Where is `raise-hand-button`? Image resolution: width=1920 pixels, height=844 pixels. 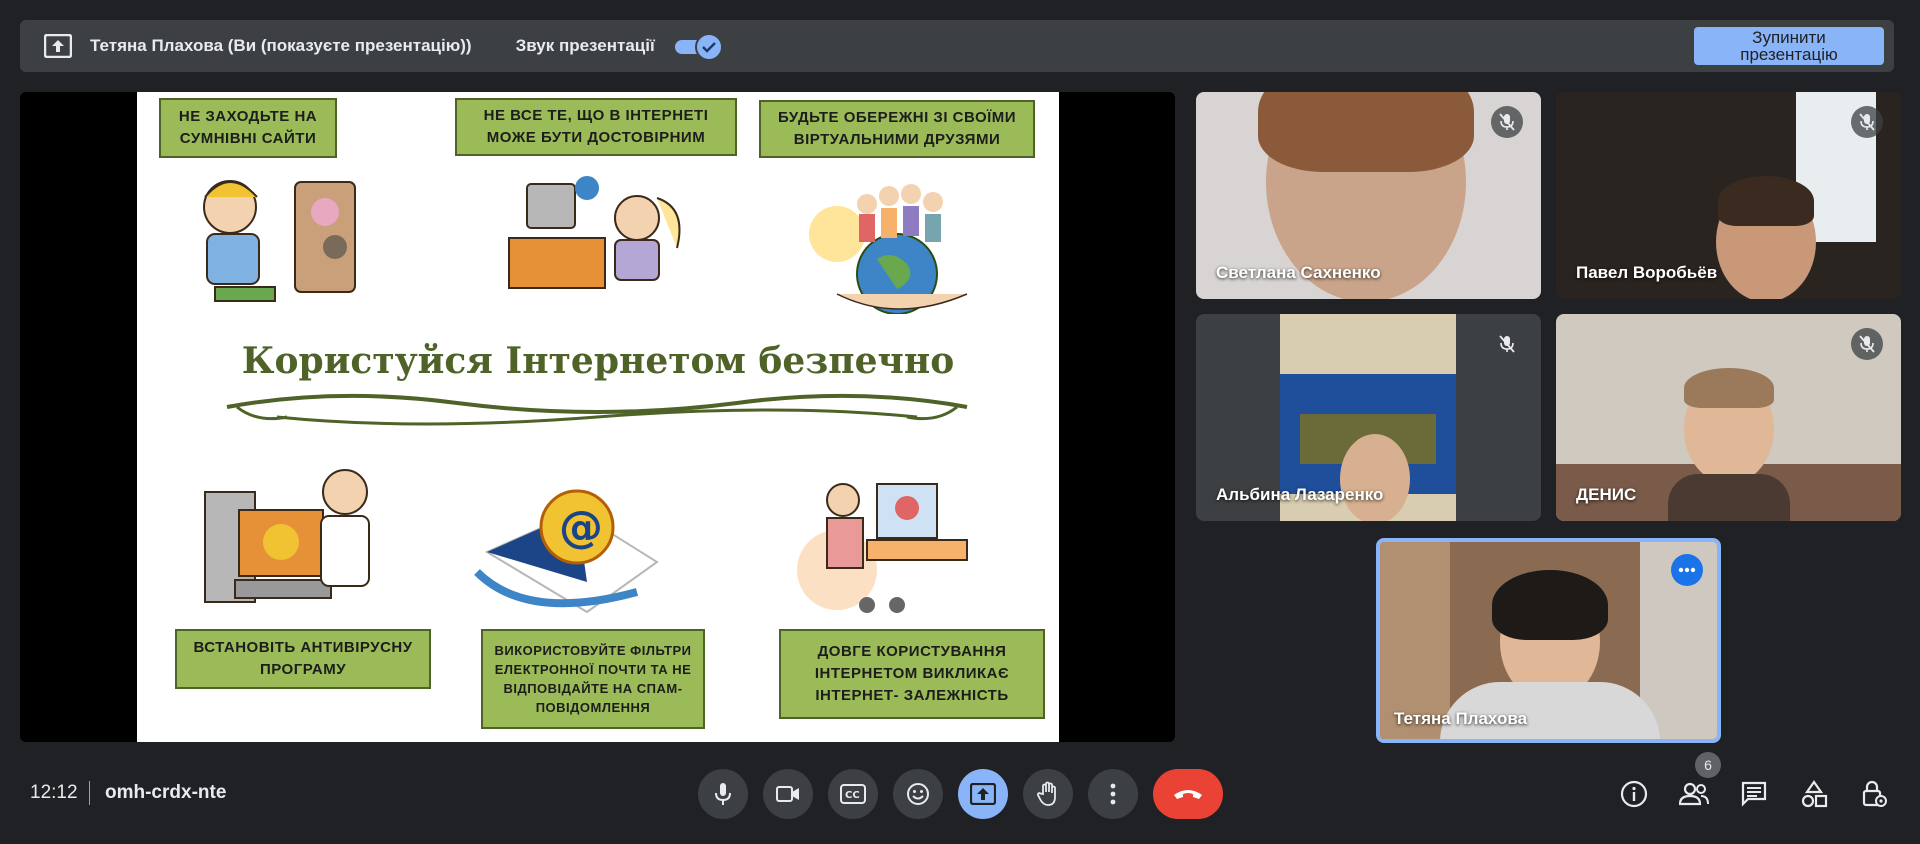 raise-hand-button is located at coordinates (1048, 794).